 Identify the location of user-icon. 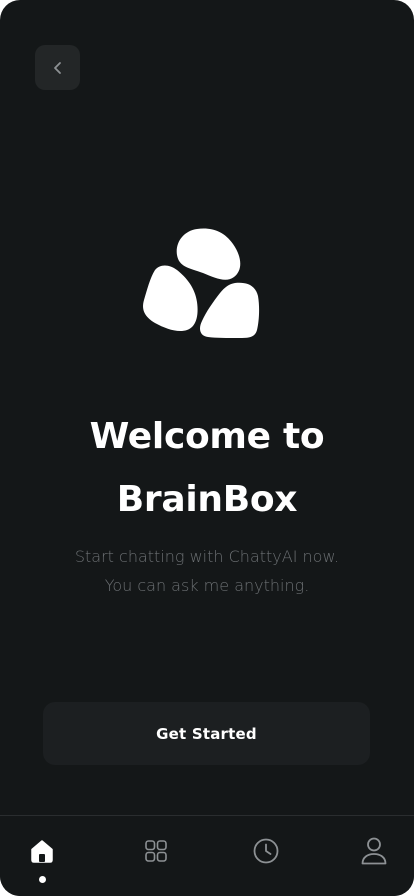
(374, 851).